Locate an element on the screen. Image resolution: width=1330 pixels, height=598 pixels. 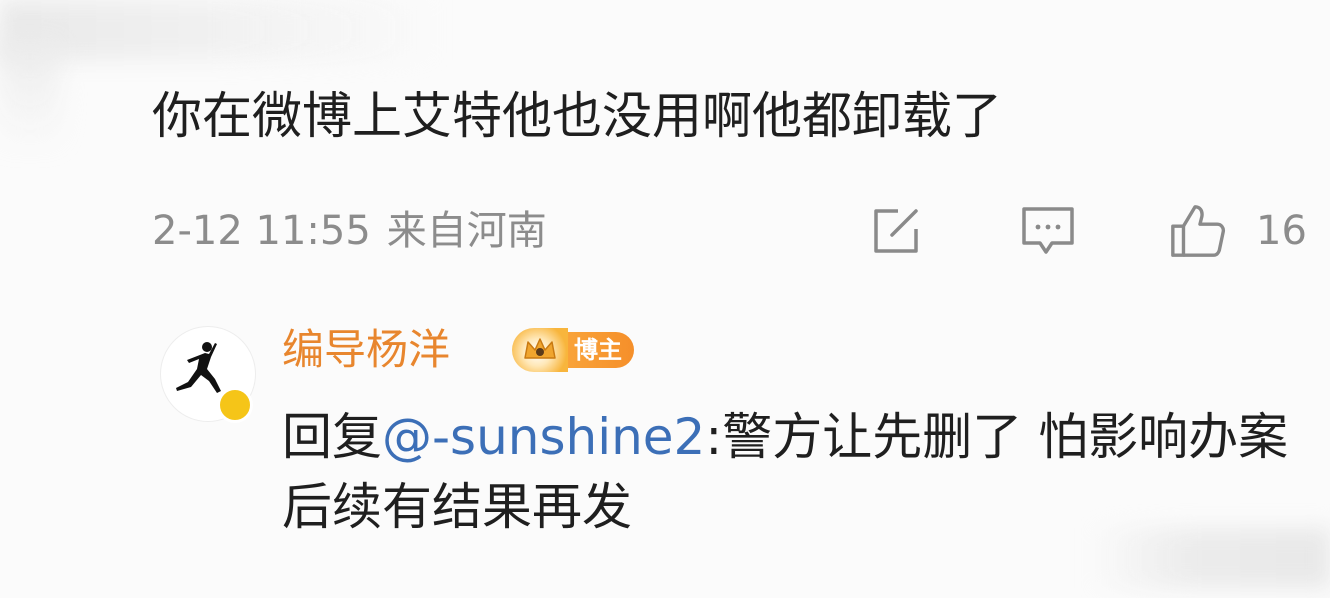
share-icon is located at coordinates (896, 231).